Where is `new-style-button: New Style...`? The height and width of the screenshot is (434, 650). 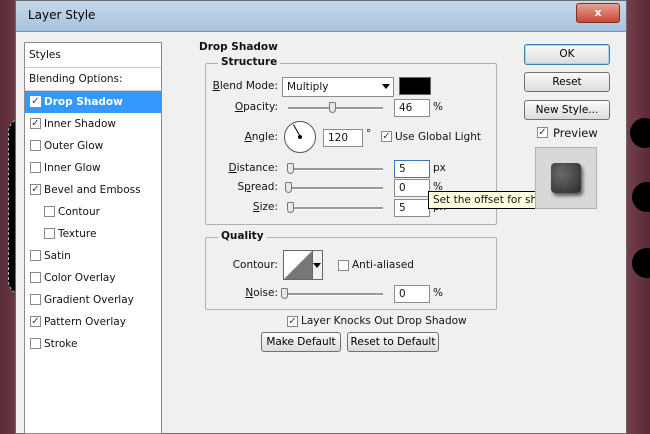 new-style-button: New Style... is located at coordinates (567, 110).